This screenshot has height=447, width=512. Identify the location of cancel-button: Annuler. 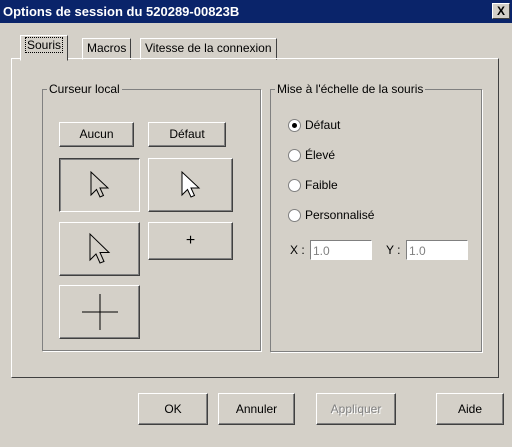
(256, 409).